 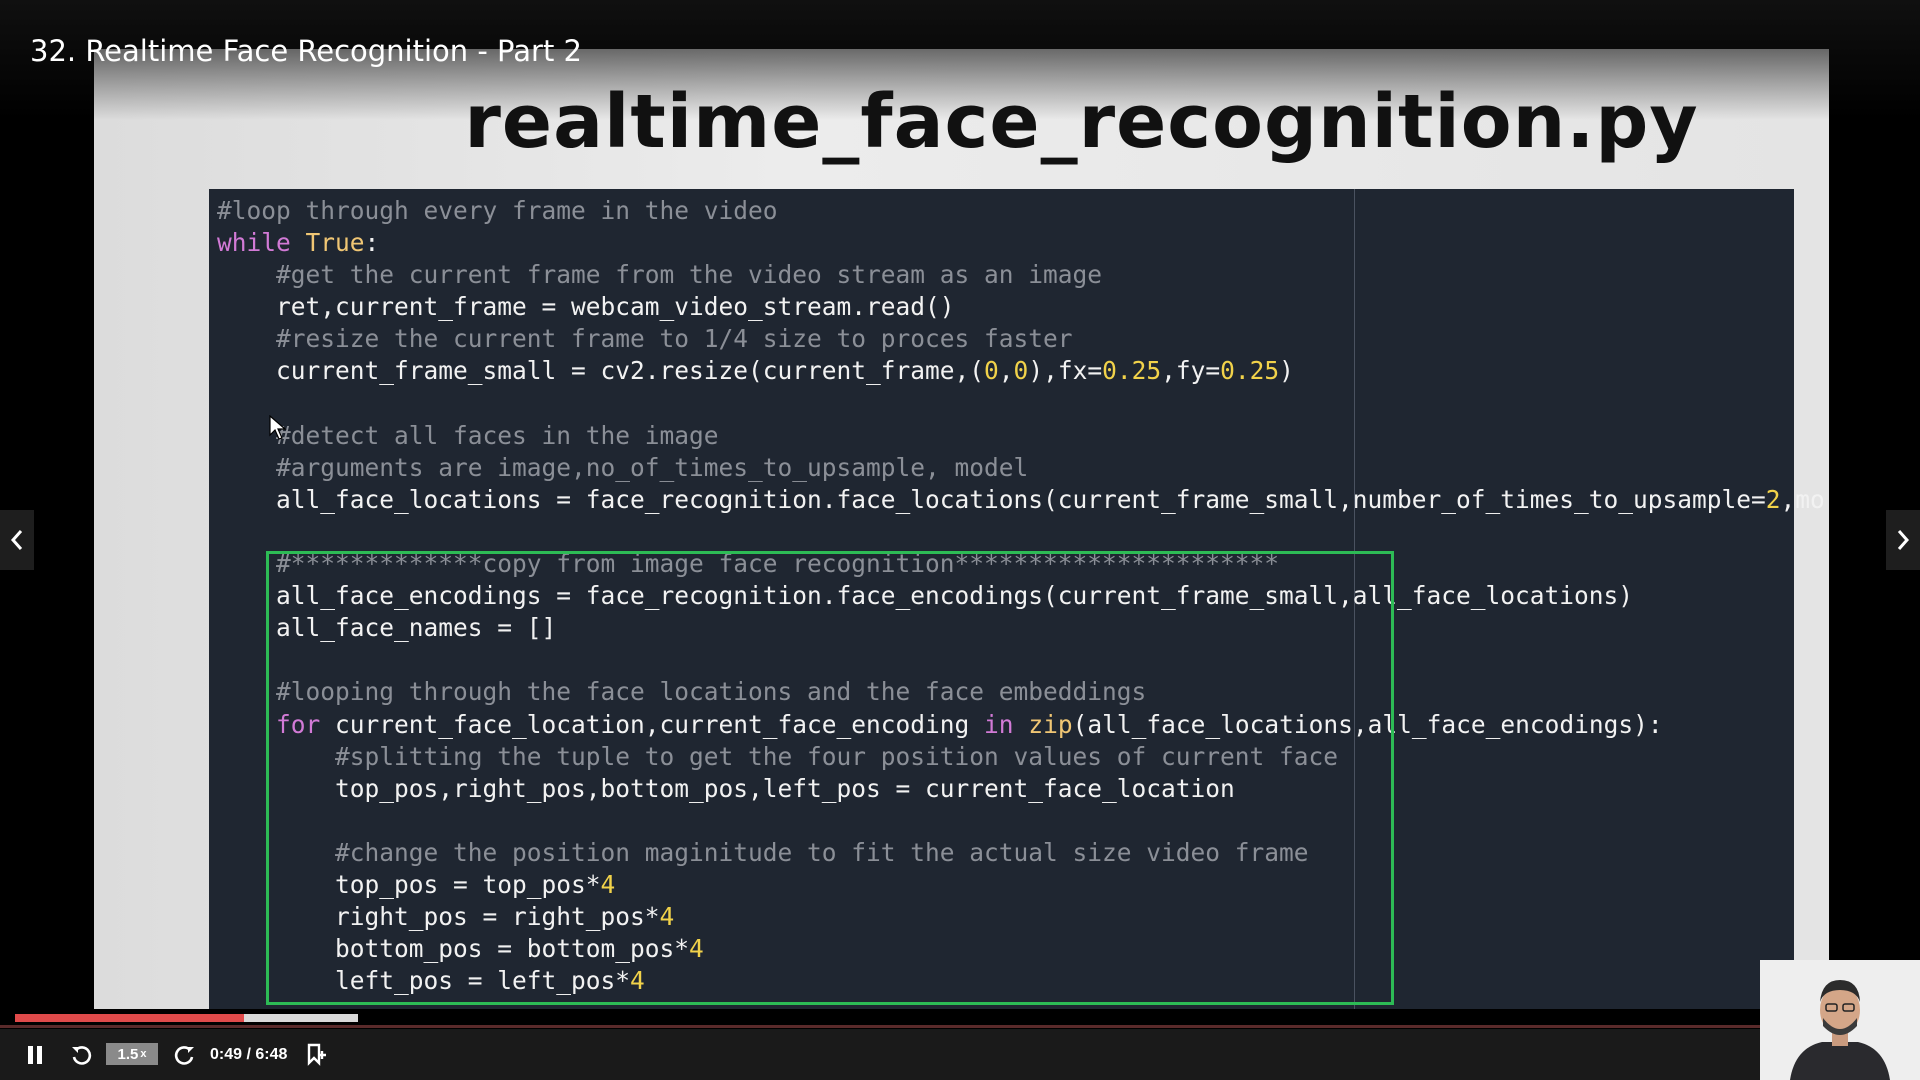 I want to click on instructor-webcam, so click(x=1840, y=1020).